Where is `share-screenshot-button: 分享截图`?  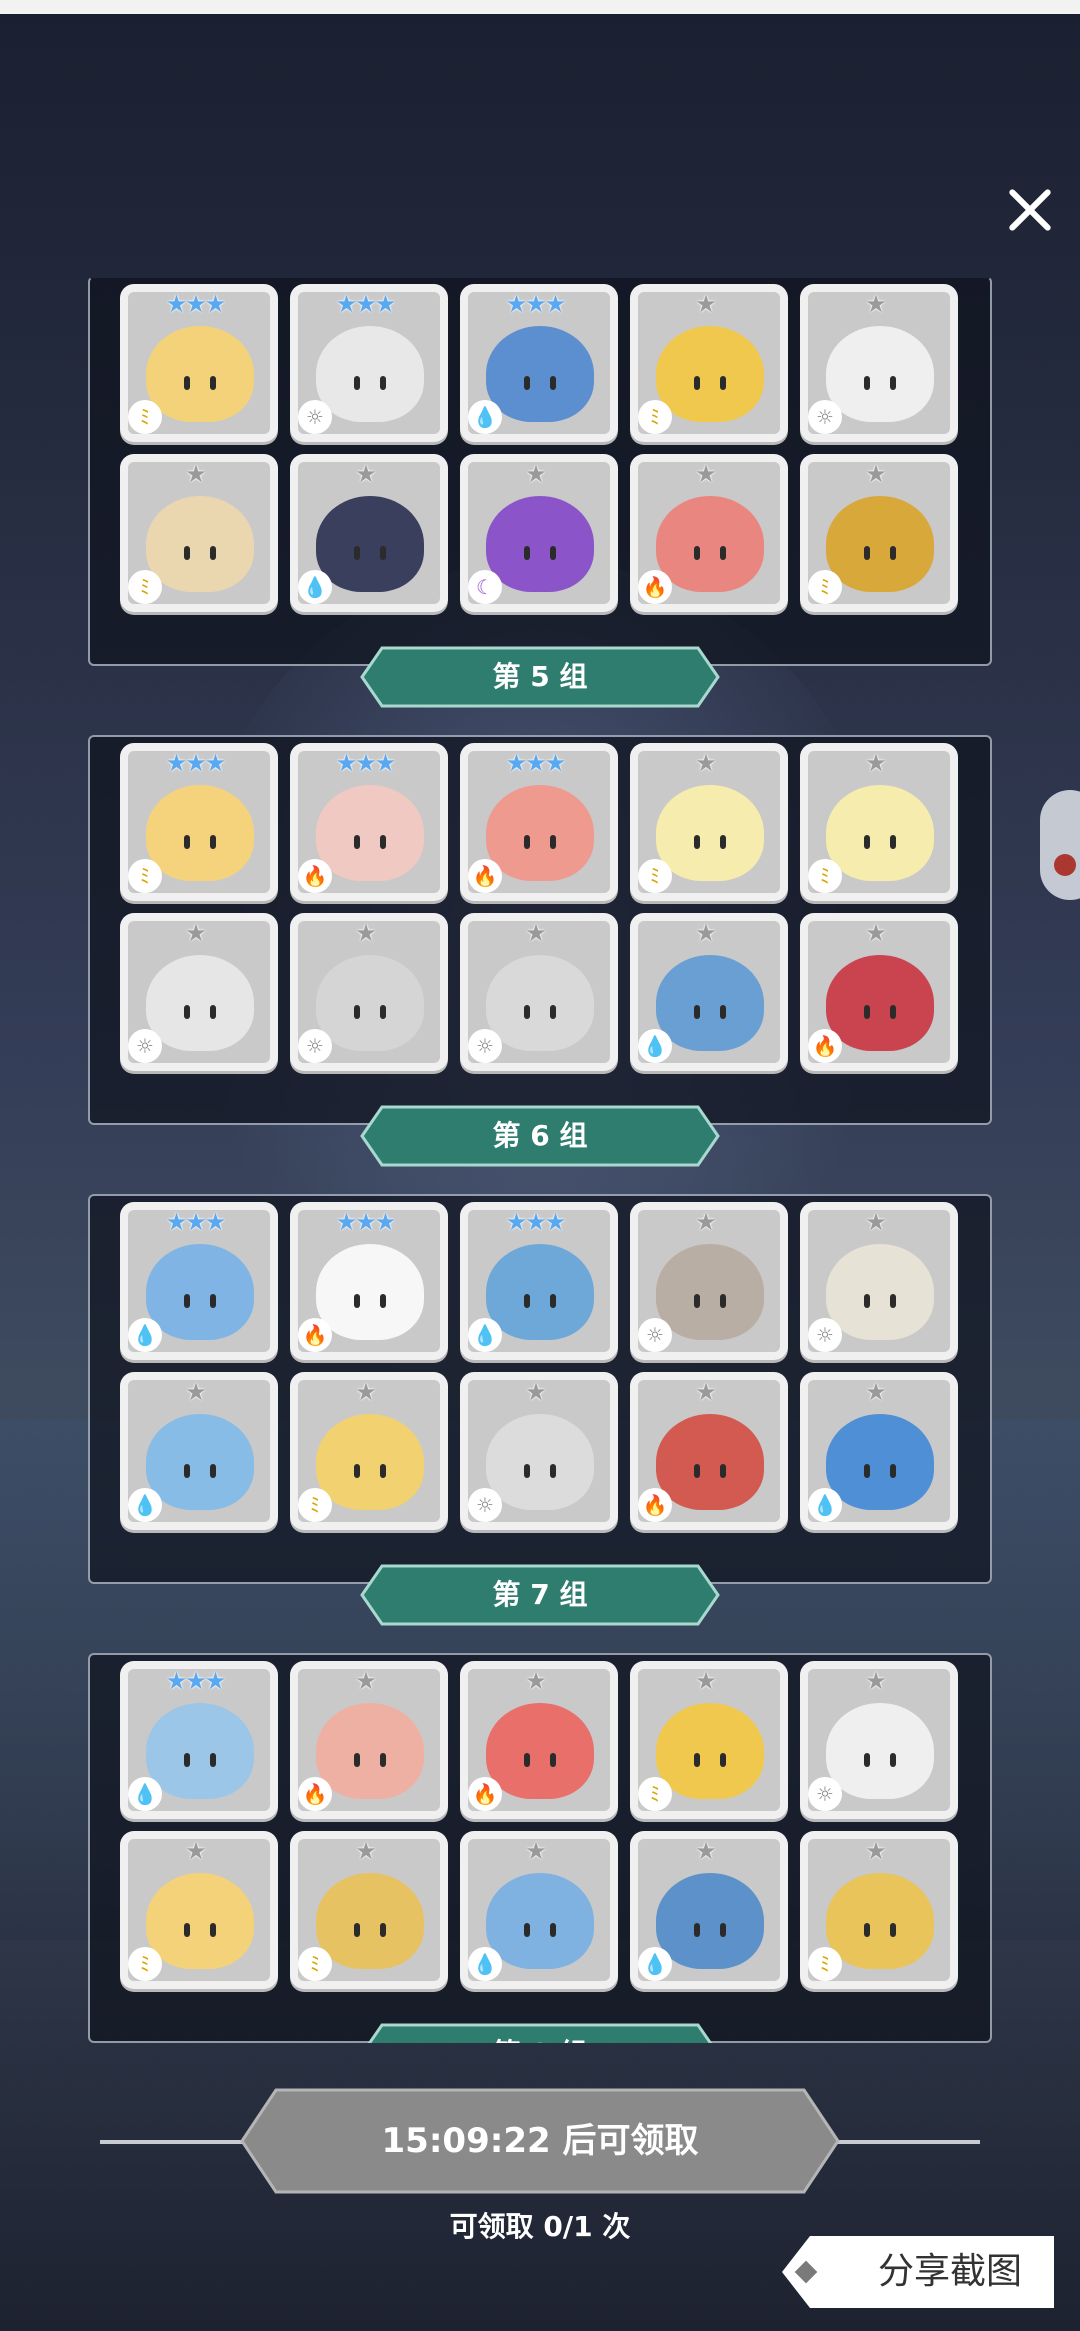
share-screenshot-button: 分享截图 is located at coordinates (918, 2272).